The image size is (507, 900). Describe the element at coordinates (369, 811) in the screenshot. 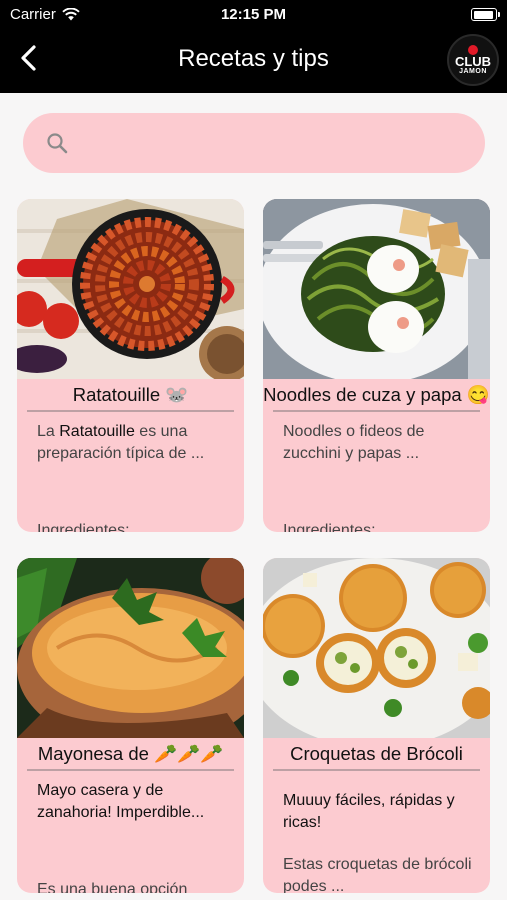

I see `recipe-description: Muuuy fáciles, rápidas y ricas!` at that location.